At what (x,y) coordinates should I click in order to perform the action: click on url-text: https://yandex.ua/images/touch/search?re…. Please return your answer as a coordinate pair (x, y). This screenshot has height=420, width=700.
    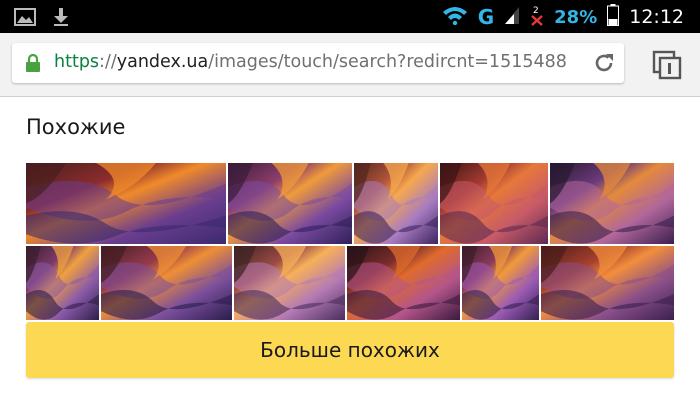
    Looking at the image, I should click on (324, 62).